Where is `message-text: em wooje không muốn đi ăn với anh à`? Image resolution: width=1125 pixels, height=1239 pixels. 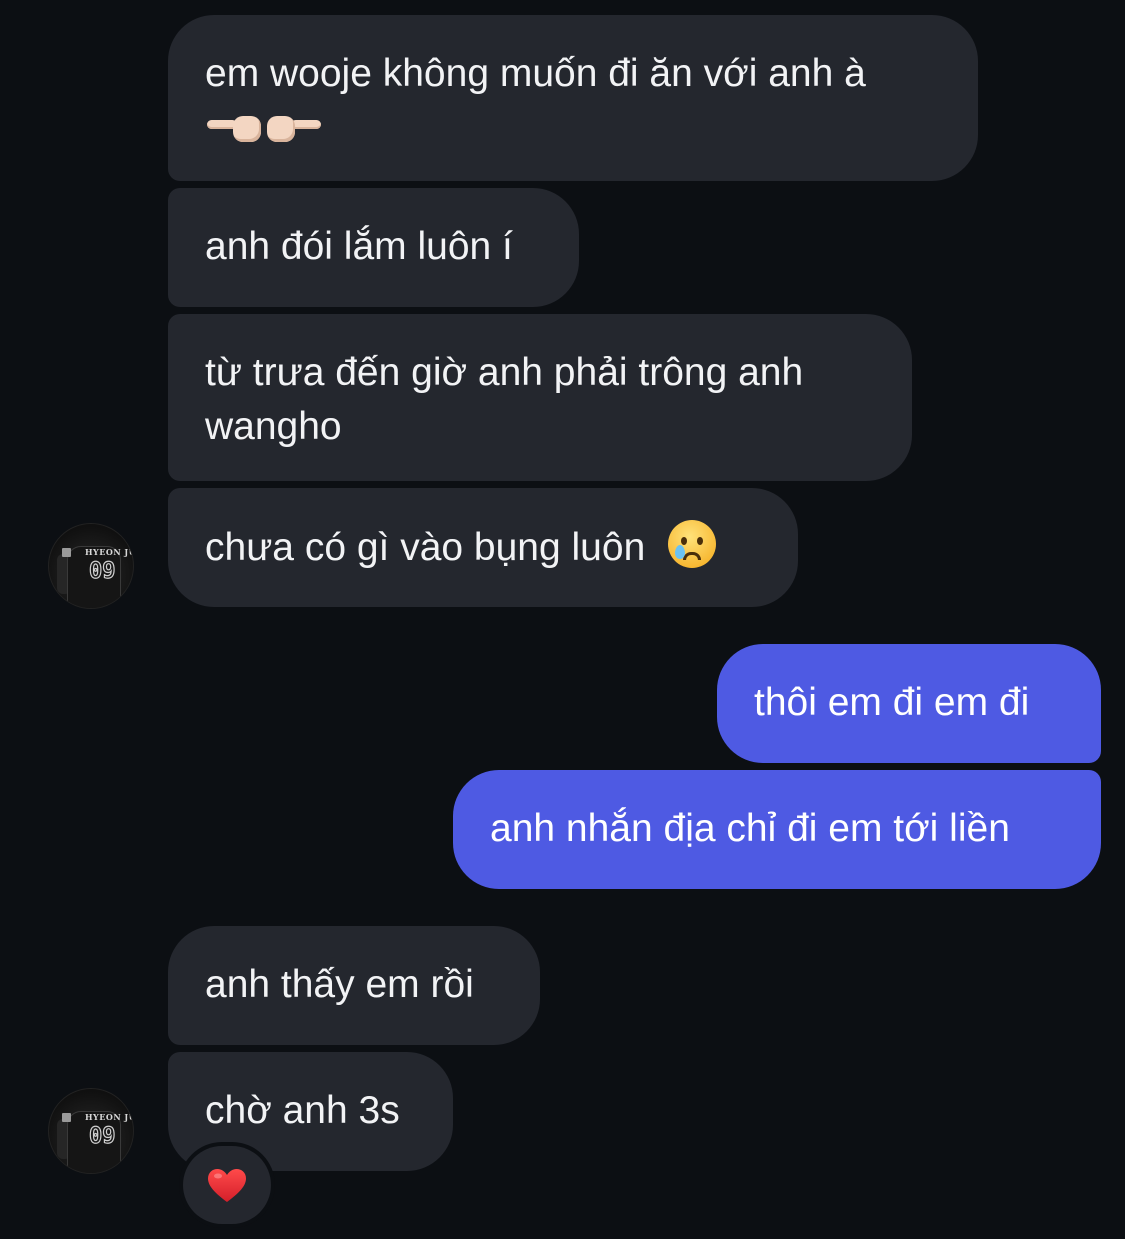 message-text: em wooje không muốn đi ăn với anh à is located at coordinates (535, 73).